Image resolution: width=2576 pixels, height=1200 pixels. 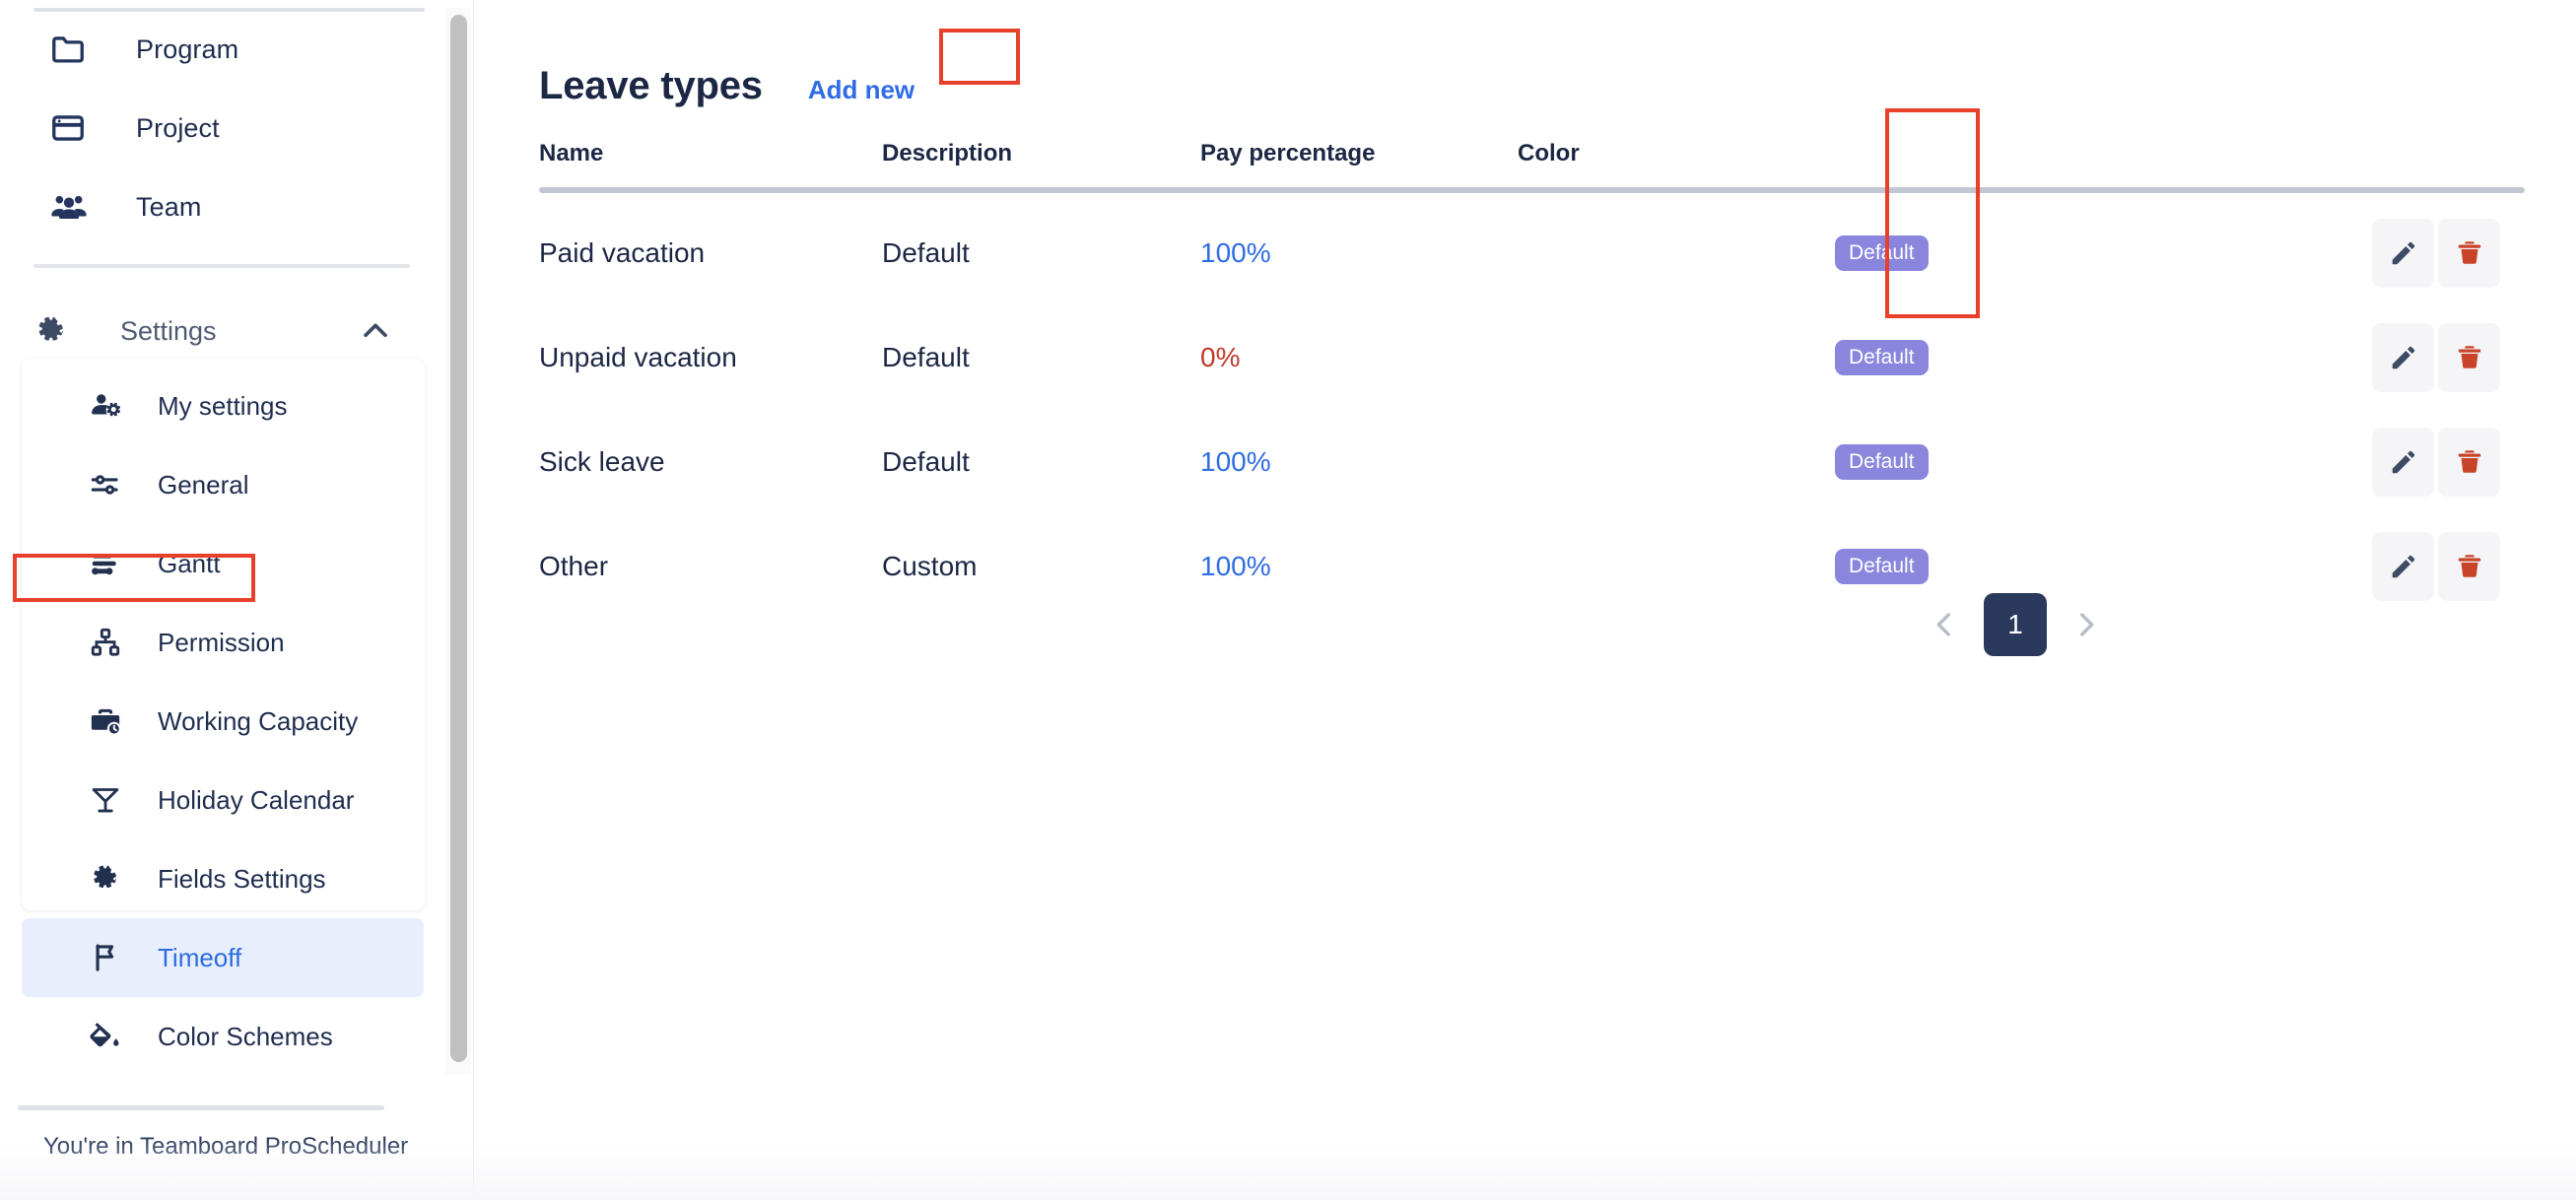 What do you see at coordinates (168, 330) in the screenshot?
I see `sidebar-group-label: Settings` at bounding box center [168, 330].